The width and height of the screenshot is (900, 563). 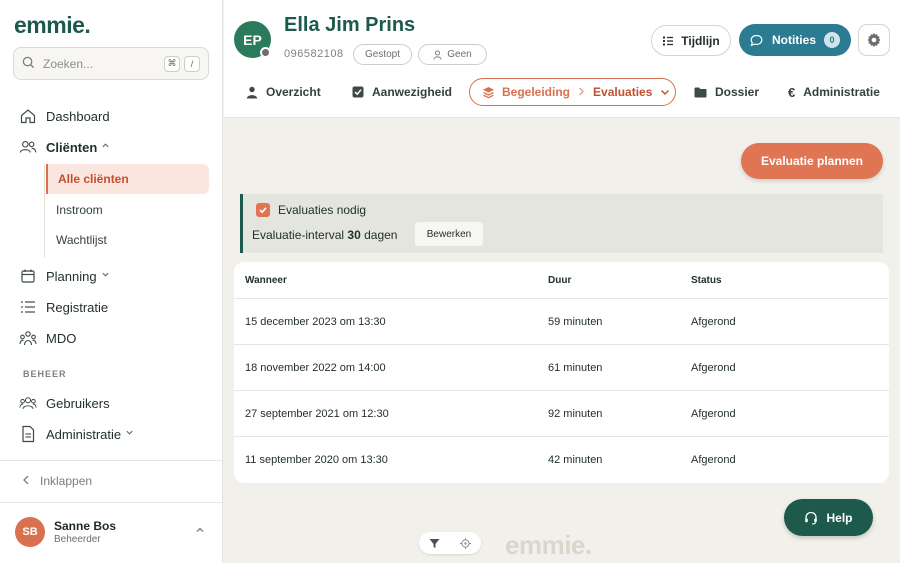 I want to click on subnav-item-alle-clienten: Alle cliënten, so click(x=127, y=179).